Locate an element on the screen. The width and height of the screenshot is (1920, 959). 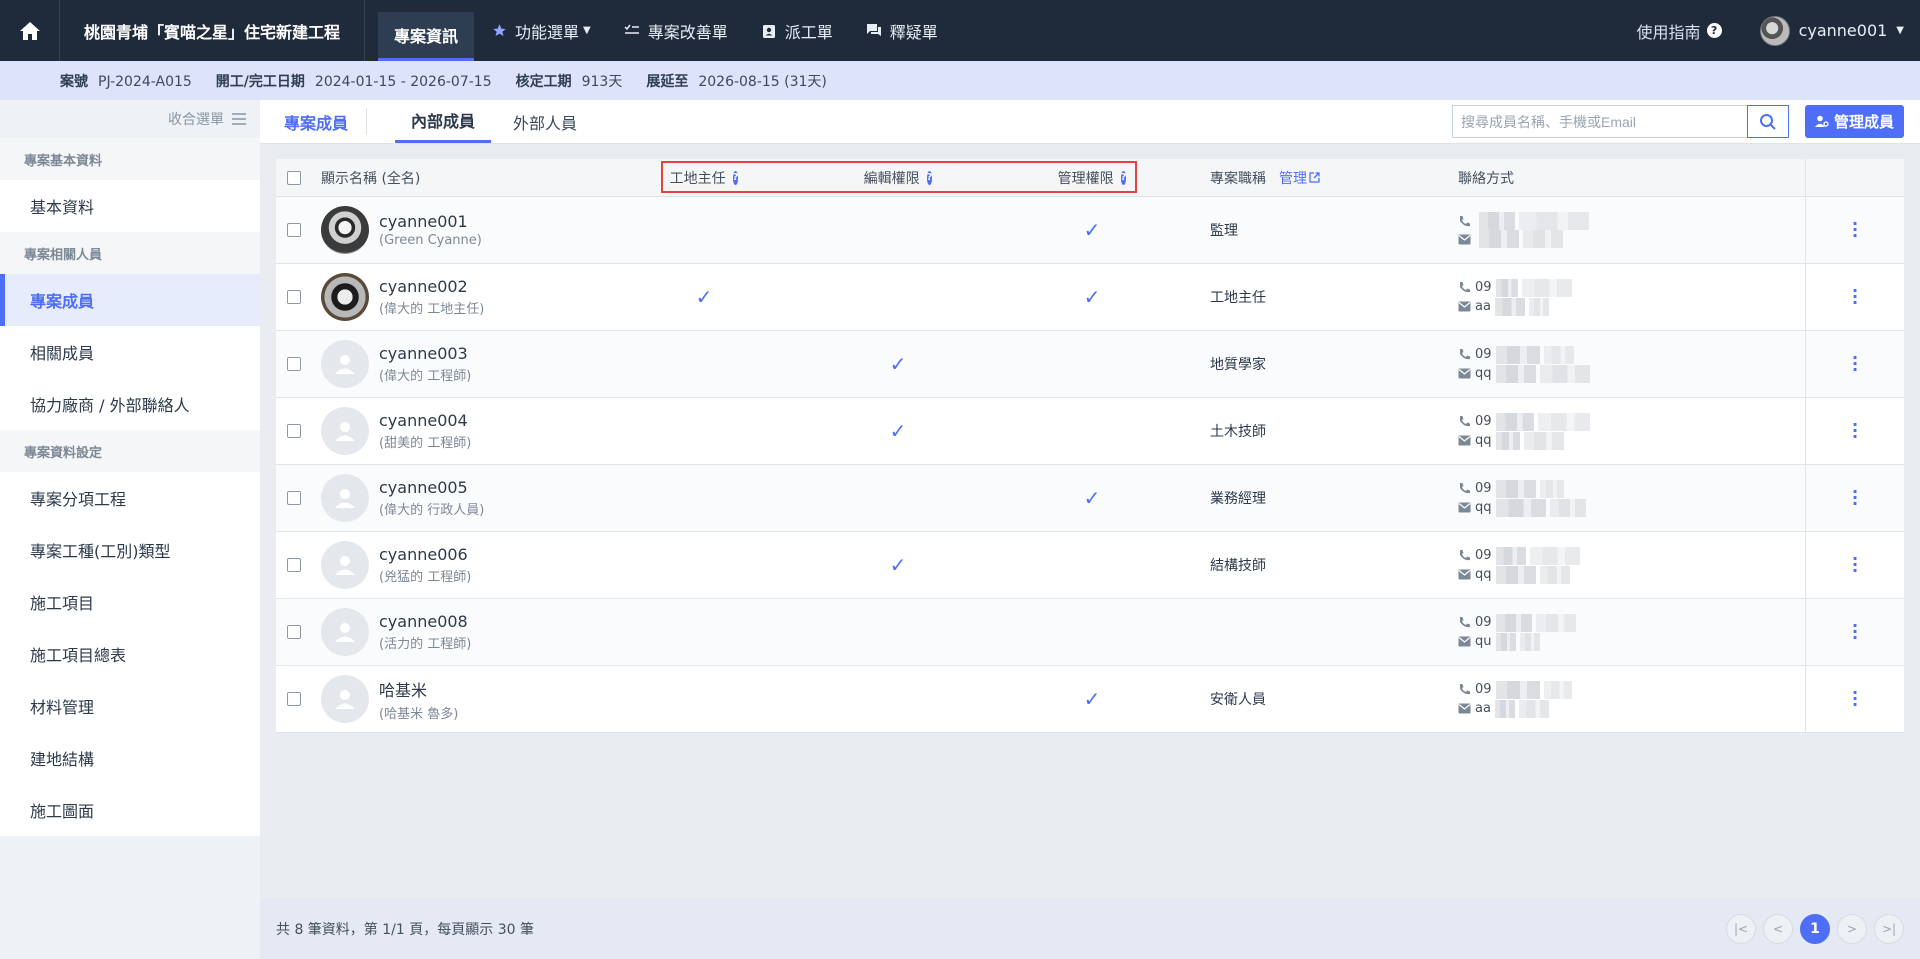
member-cell: cyanne001 (Green Cyanne) is located at coordinates (401, 230).